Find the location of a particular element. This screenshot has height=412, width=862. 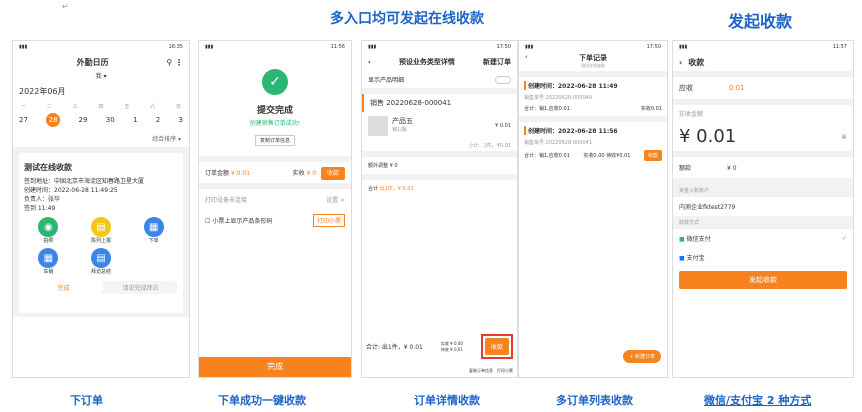

printer-settings-link: 设置 > is located at coordinates (335, 199).